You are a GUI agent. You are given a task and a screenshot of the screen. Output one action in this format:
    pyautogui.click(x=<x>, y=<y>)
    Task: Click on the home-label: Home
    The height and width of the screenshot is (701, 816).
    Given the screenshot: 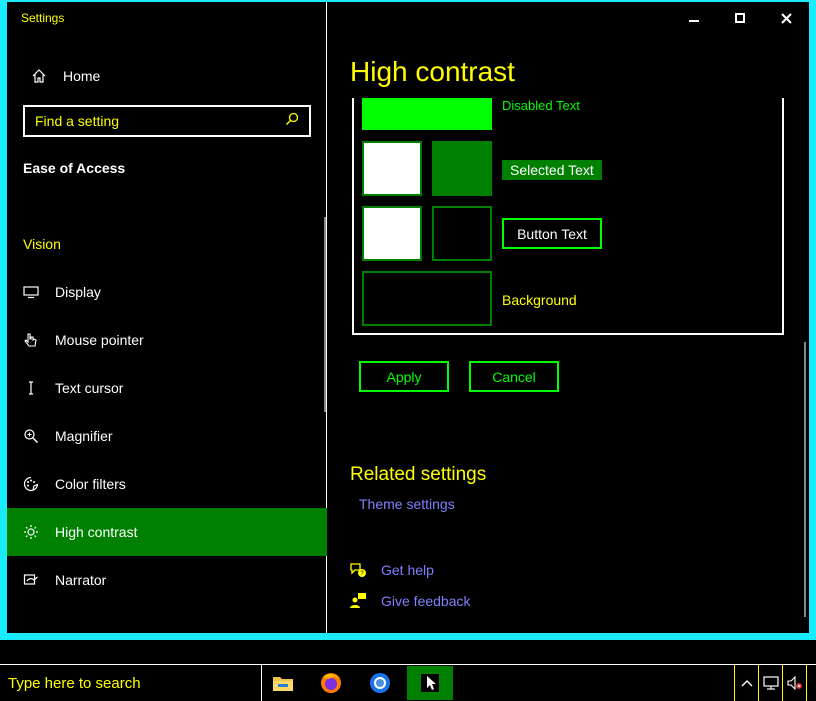 What is the action you would take?
    pyautogui.click(x=82, y=76)
    